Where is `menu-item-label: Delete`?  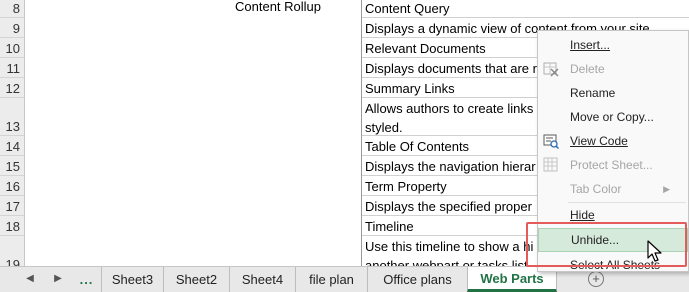
menu-item-label: Delete is located at coordinates (587, 69).